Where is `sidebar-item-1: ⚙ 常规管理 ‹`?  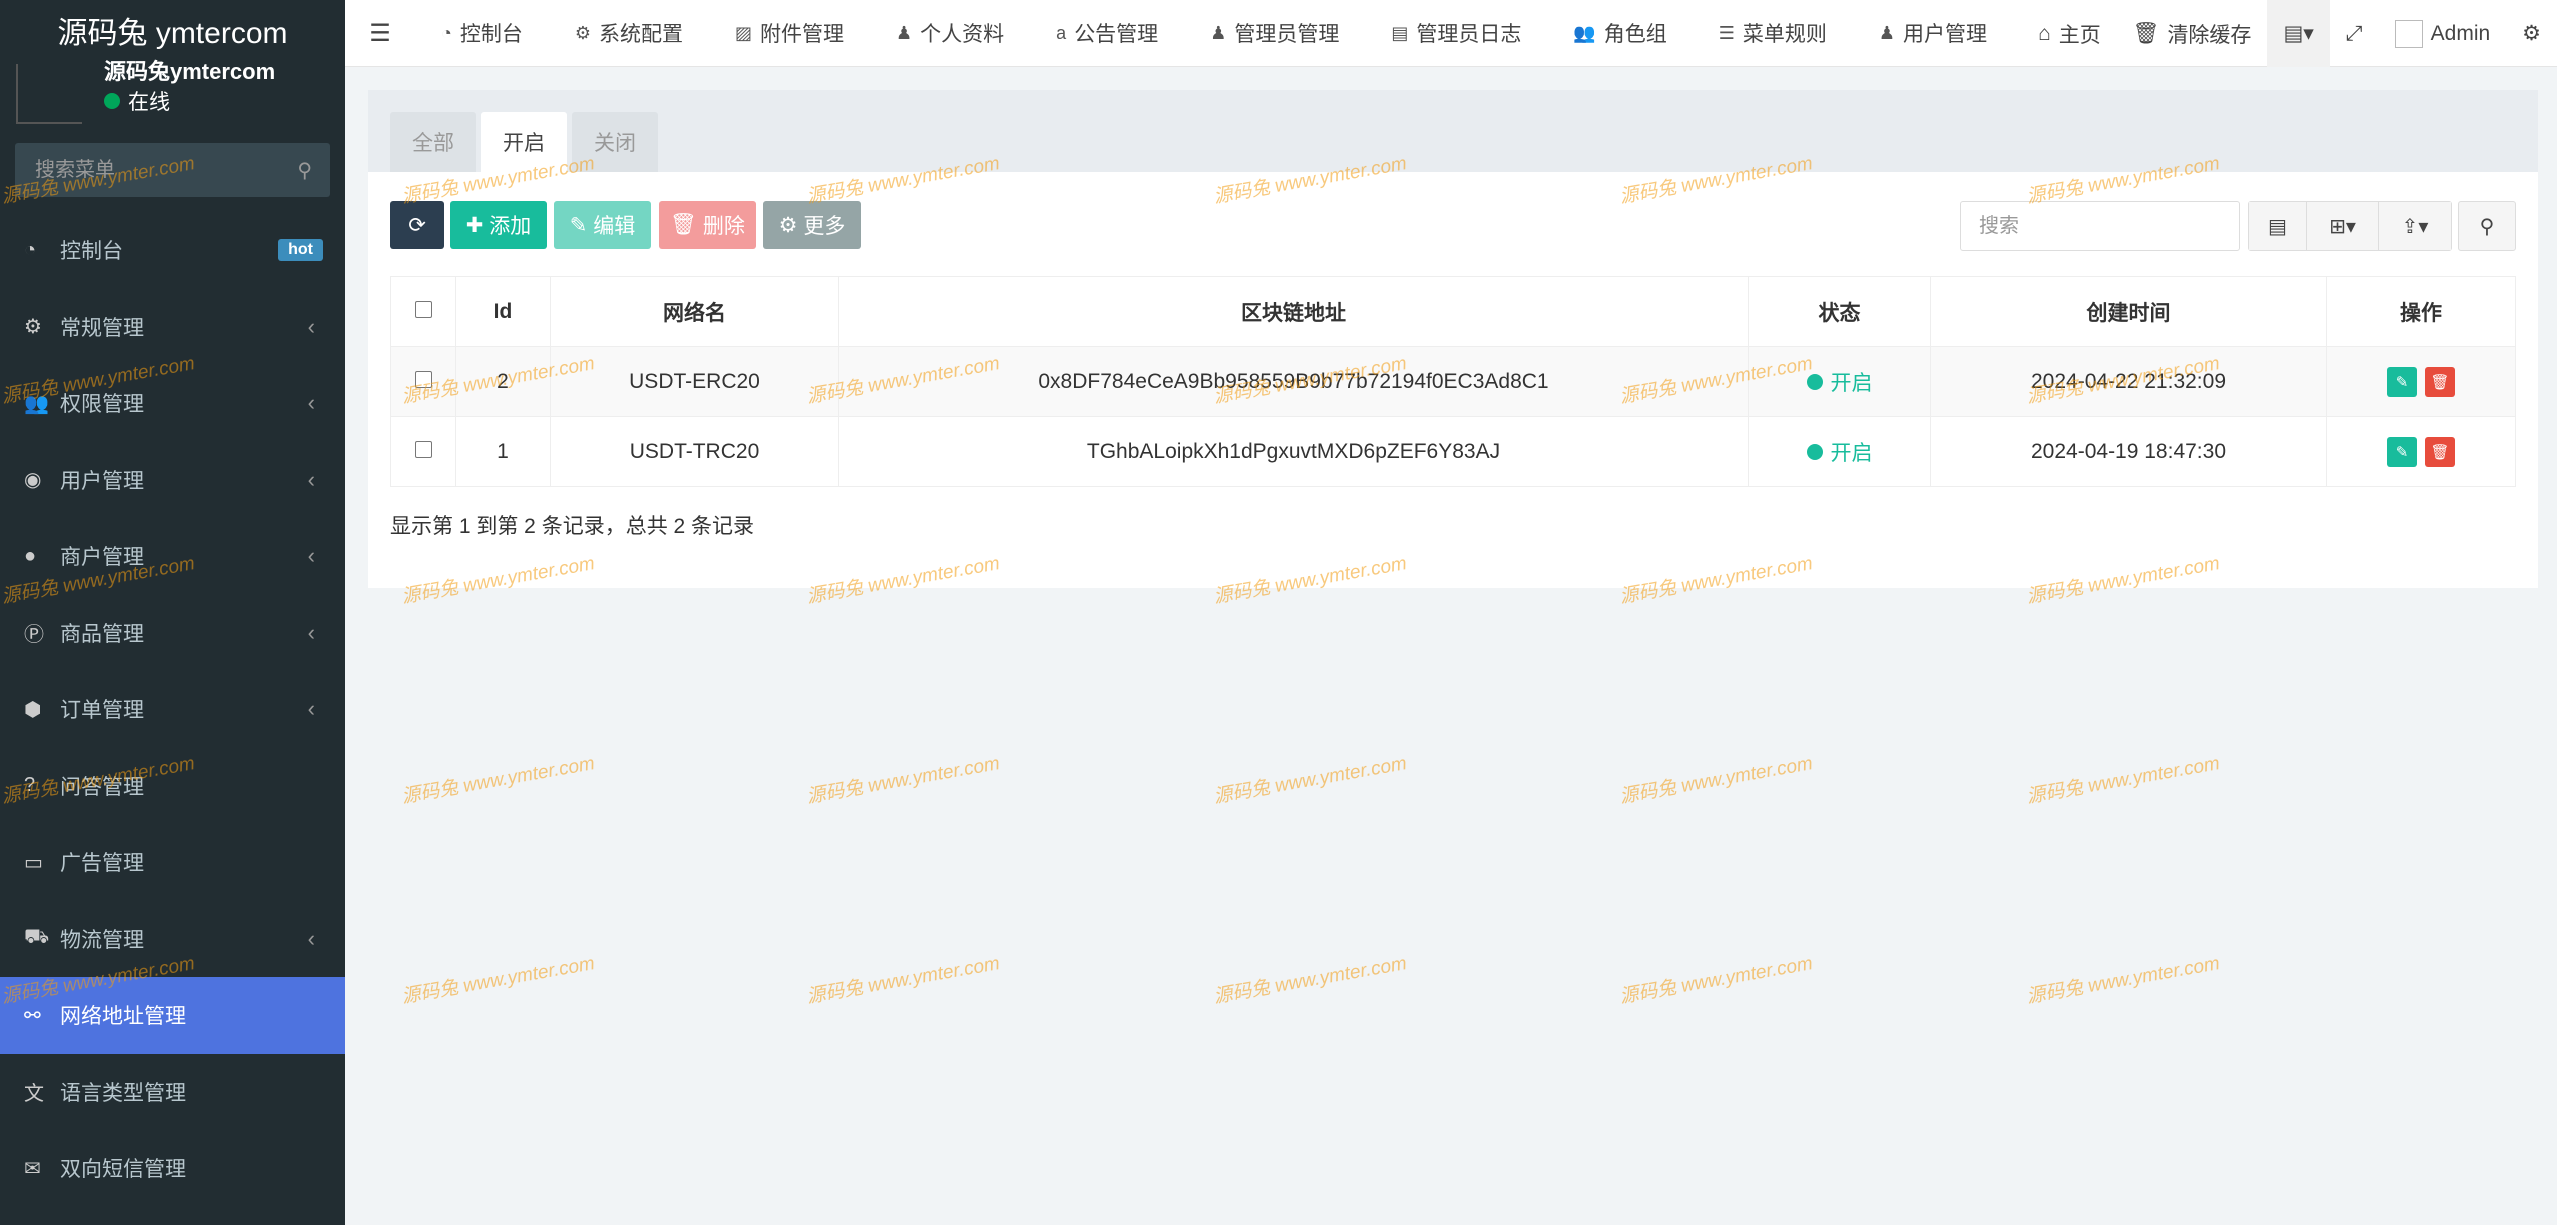 sidebar-item-1: ⚙ 常规管理 ‹ is located at coordinates (172, 327).